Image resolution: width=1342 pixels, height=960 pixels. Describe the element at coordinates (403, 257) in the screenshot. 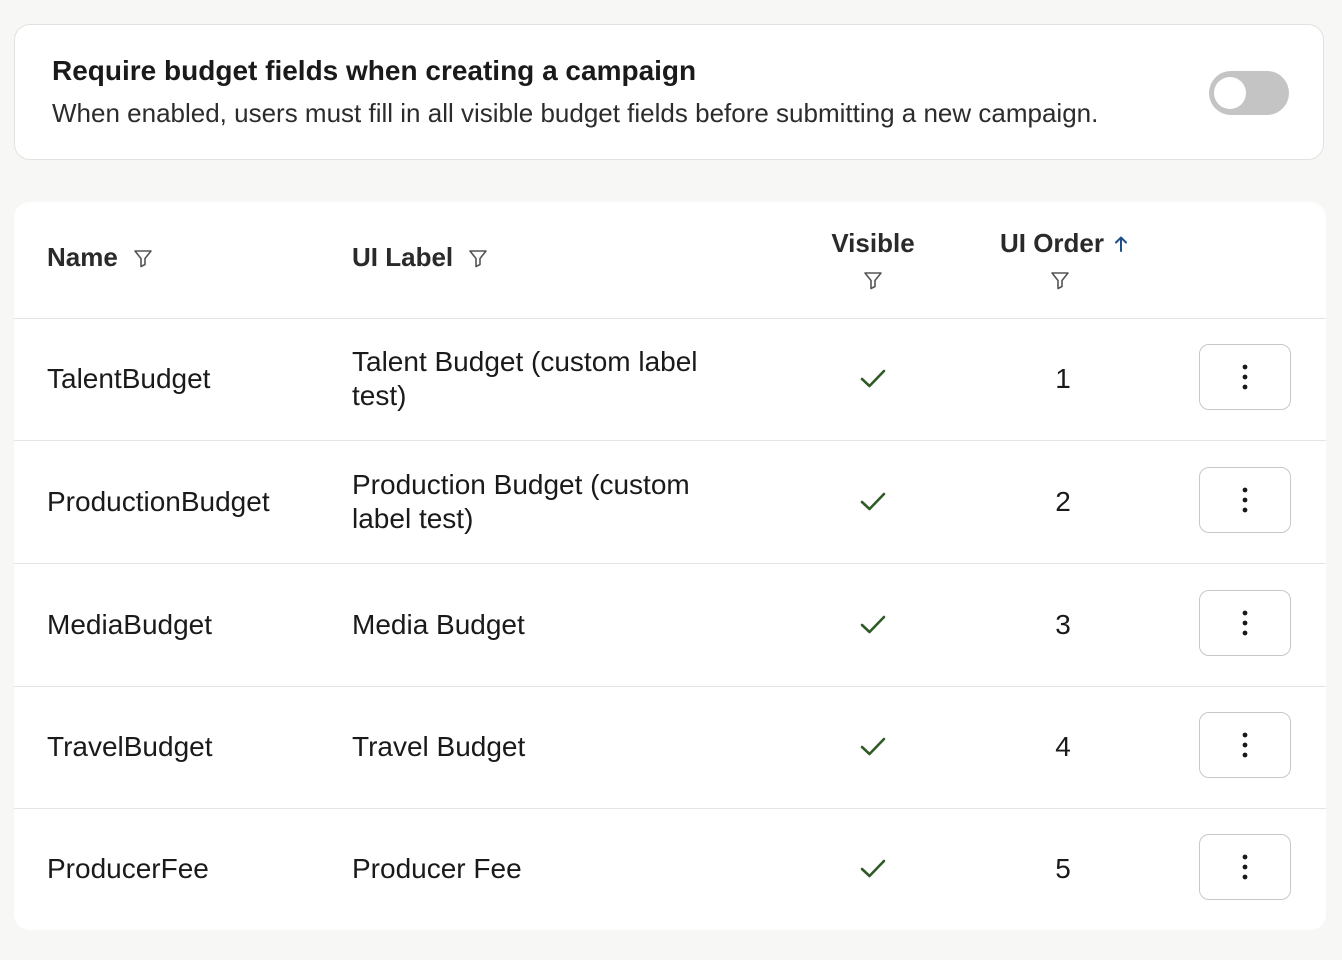

I see `column-header-ui-label-label: UI Label` at that location.